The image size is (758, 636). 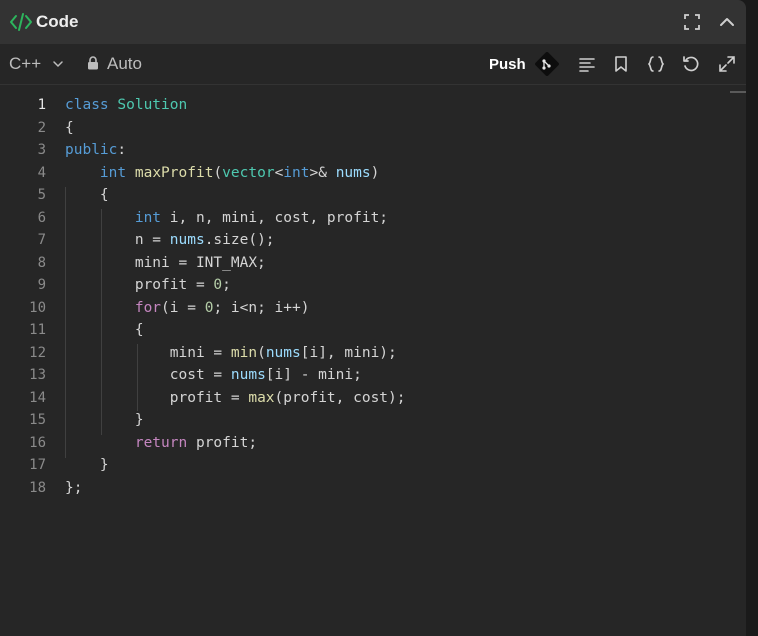 What do you see at coordinates (621, 64) in the screenshot?
I see `bookmark-icon` at bounding box center [621, 64].